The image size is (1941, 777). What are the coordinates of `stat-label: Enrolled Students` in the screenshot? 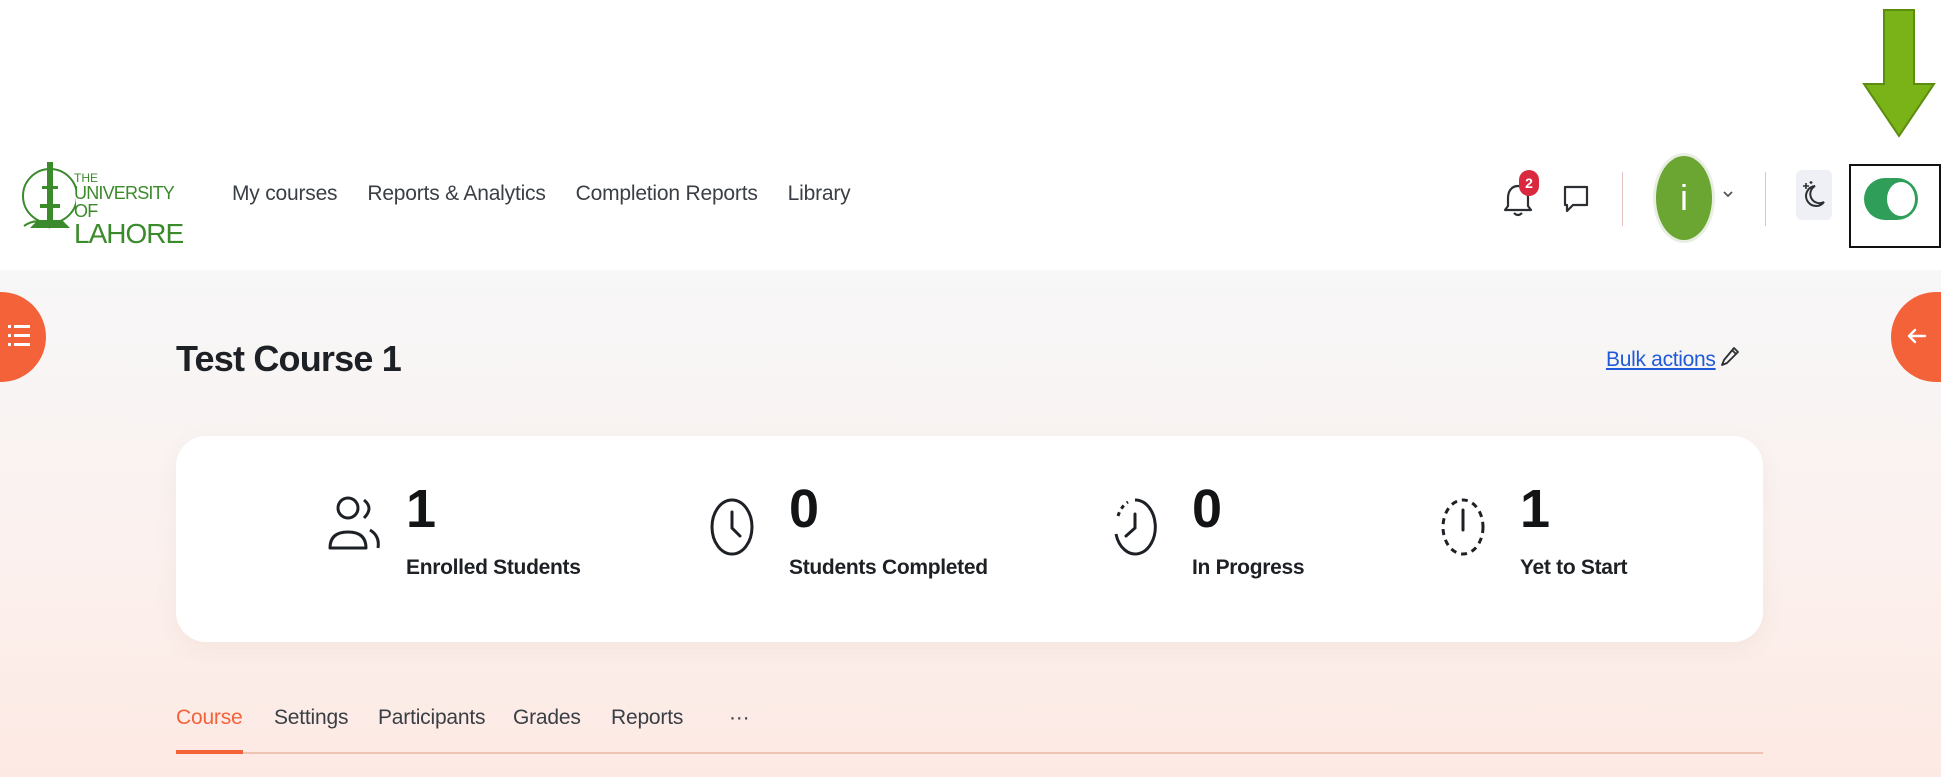 It's located at (493, 567).